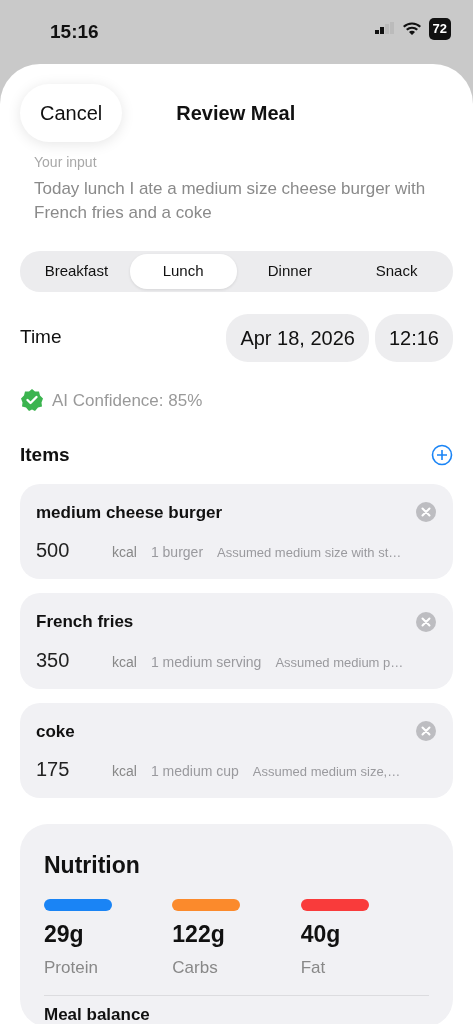 Image resolution: width=473 pixels, height=1024 pixels. What do you see at coordinates (183, 271) in the screenshot?
I see `meal-tab: Lunch` at bounding box center [183, 271].